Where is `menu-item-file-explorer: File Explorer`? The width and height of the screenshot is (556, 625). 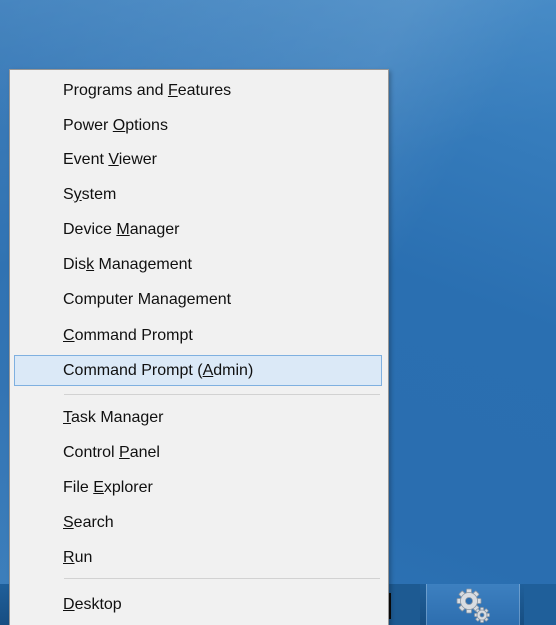 menu-item-file-explorer: File Explorer is located at coordinates (198, 487).